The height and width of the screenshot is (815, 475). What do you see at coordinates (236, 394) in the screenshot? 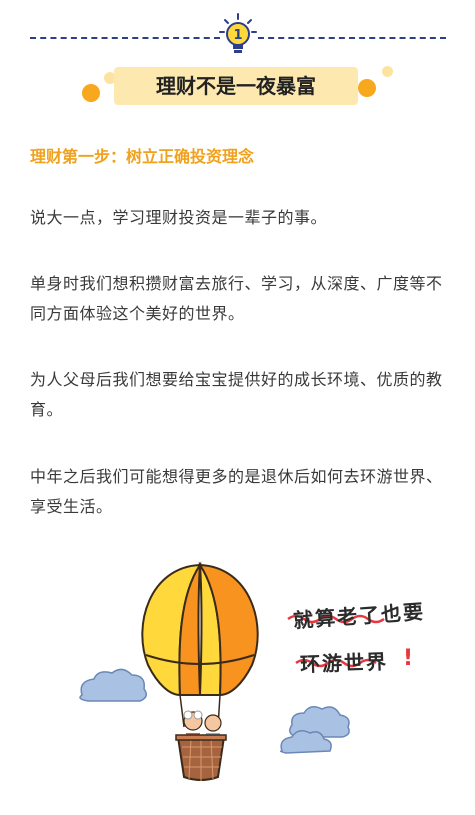
I see `paragraph: 为人父母后我们想要给宝宝提供好的成长环境、优质的教育。` at bounding box center [236, 394].